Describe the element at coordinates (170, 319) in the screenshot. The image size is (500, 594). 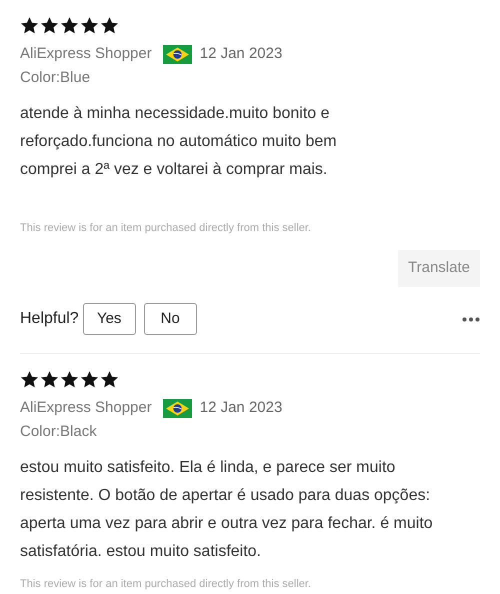
I see `vote-button: No` at that location.